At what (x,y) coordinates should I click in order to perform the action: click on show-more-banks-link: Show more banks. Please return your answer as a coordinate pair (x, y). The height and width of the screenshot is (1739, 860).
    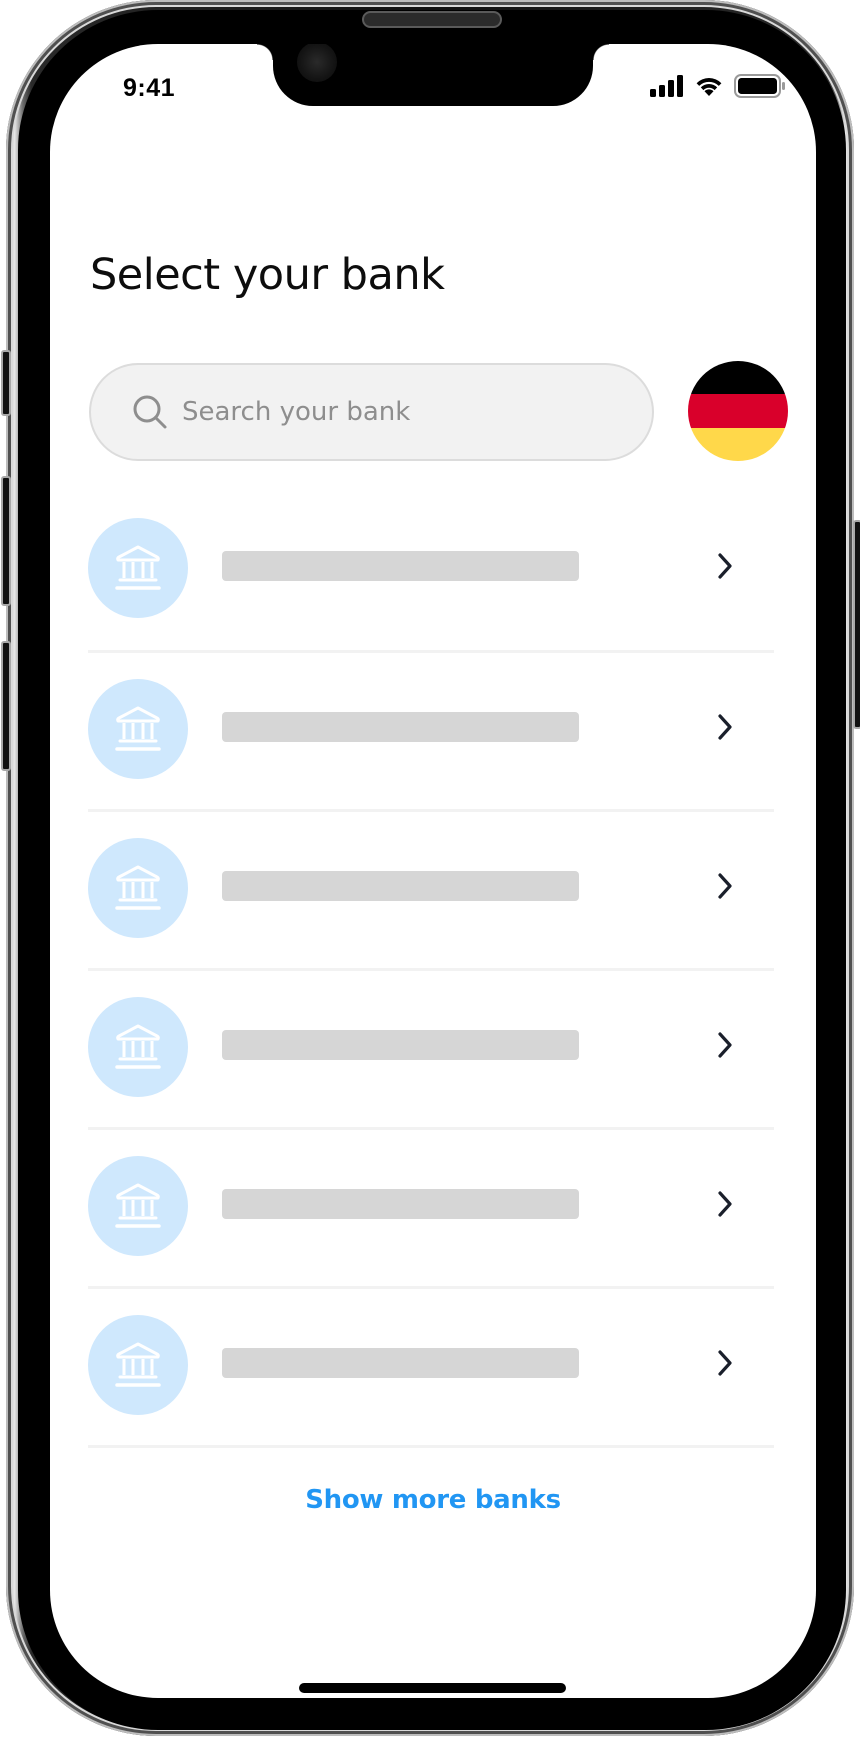
    Looking at the image, I should click on (433, 1500).